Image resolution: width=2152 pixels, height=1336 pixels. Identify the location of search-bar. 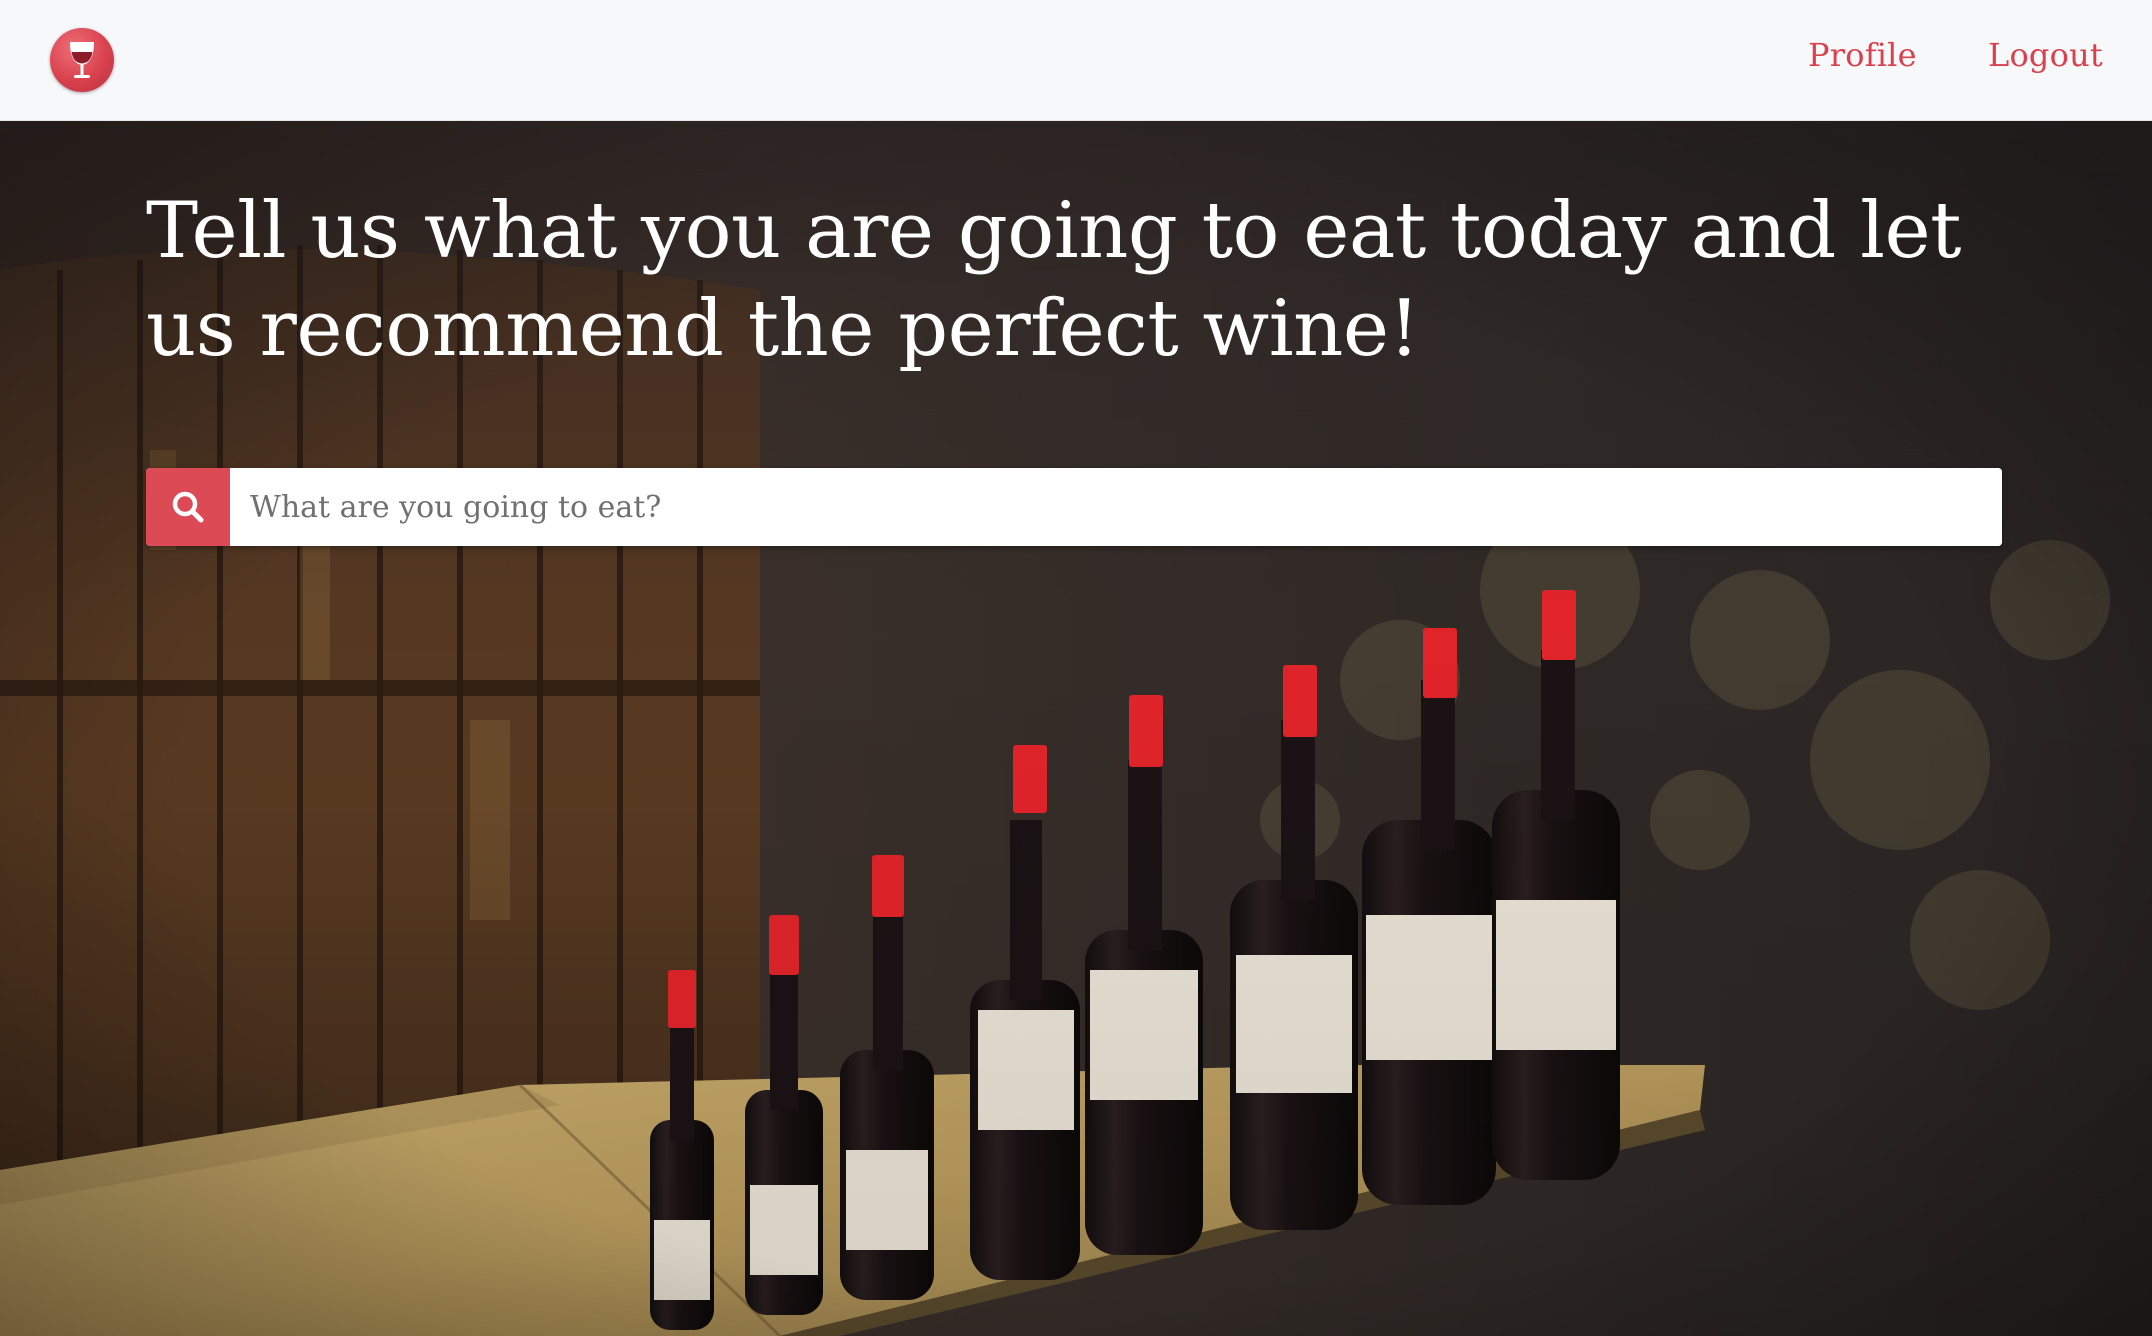
(1074, 507).